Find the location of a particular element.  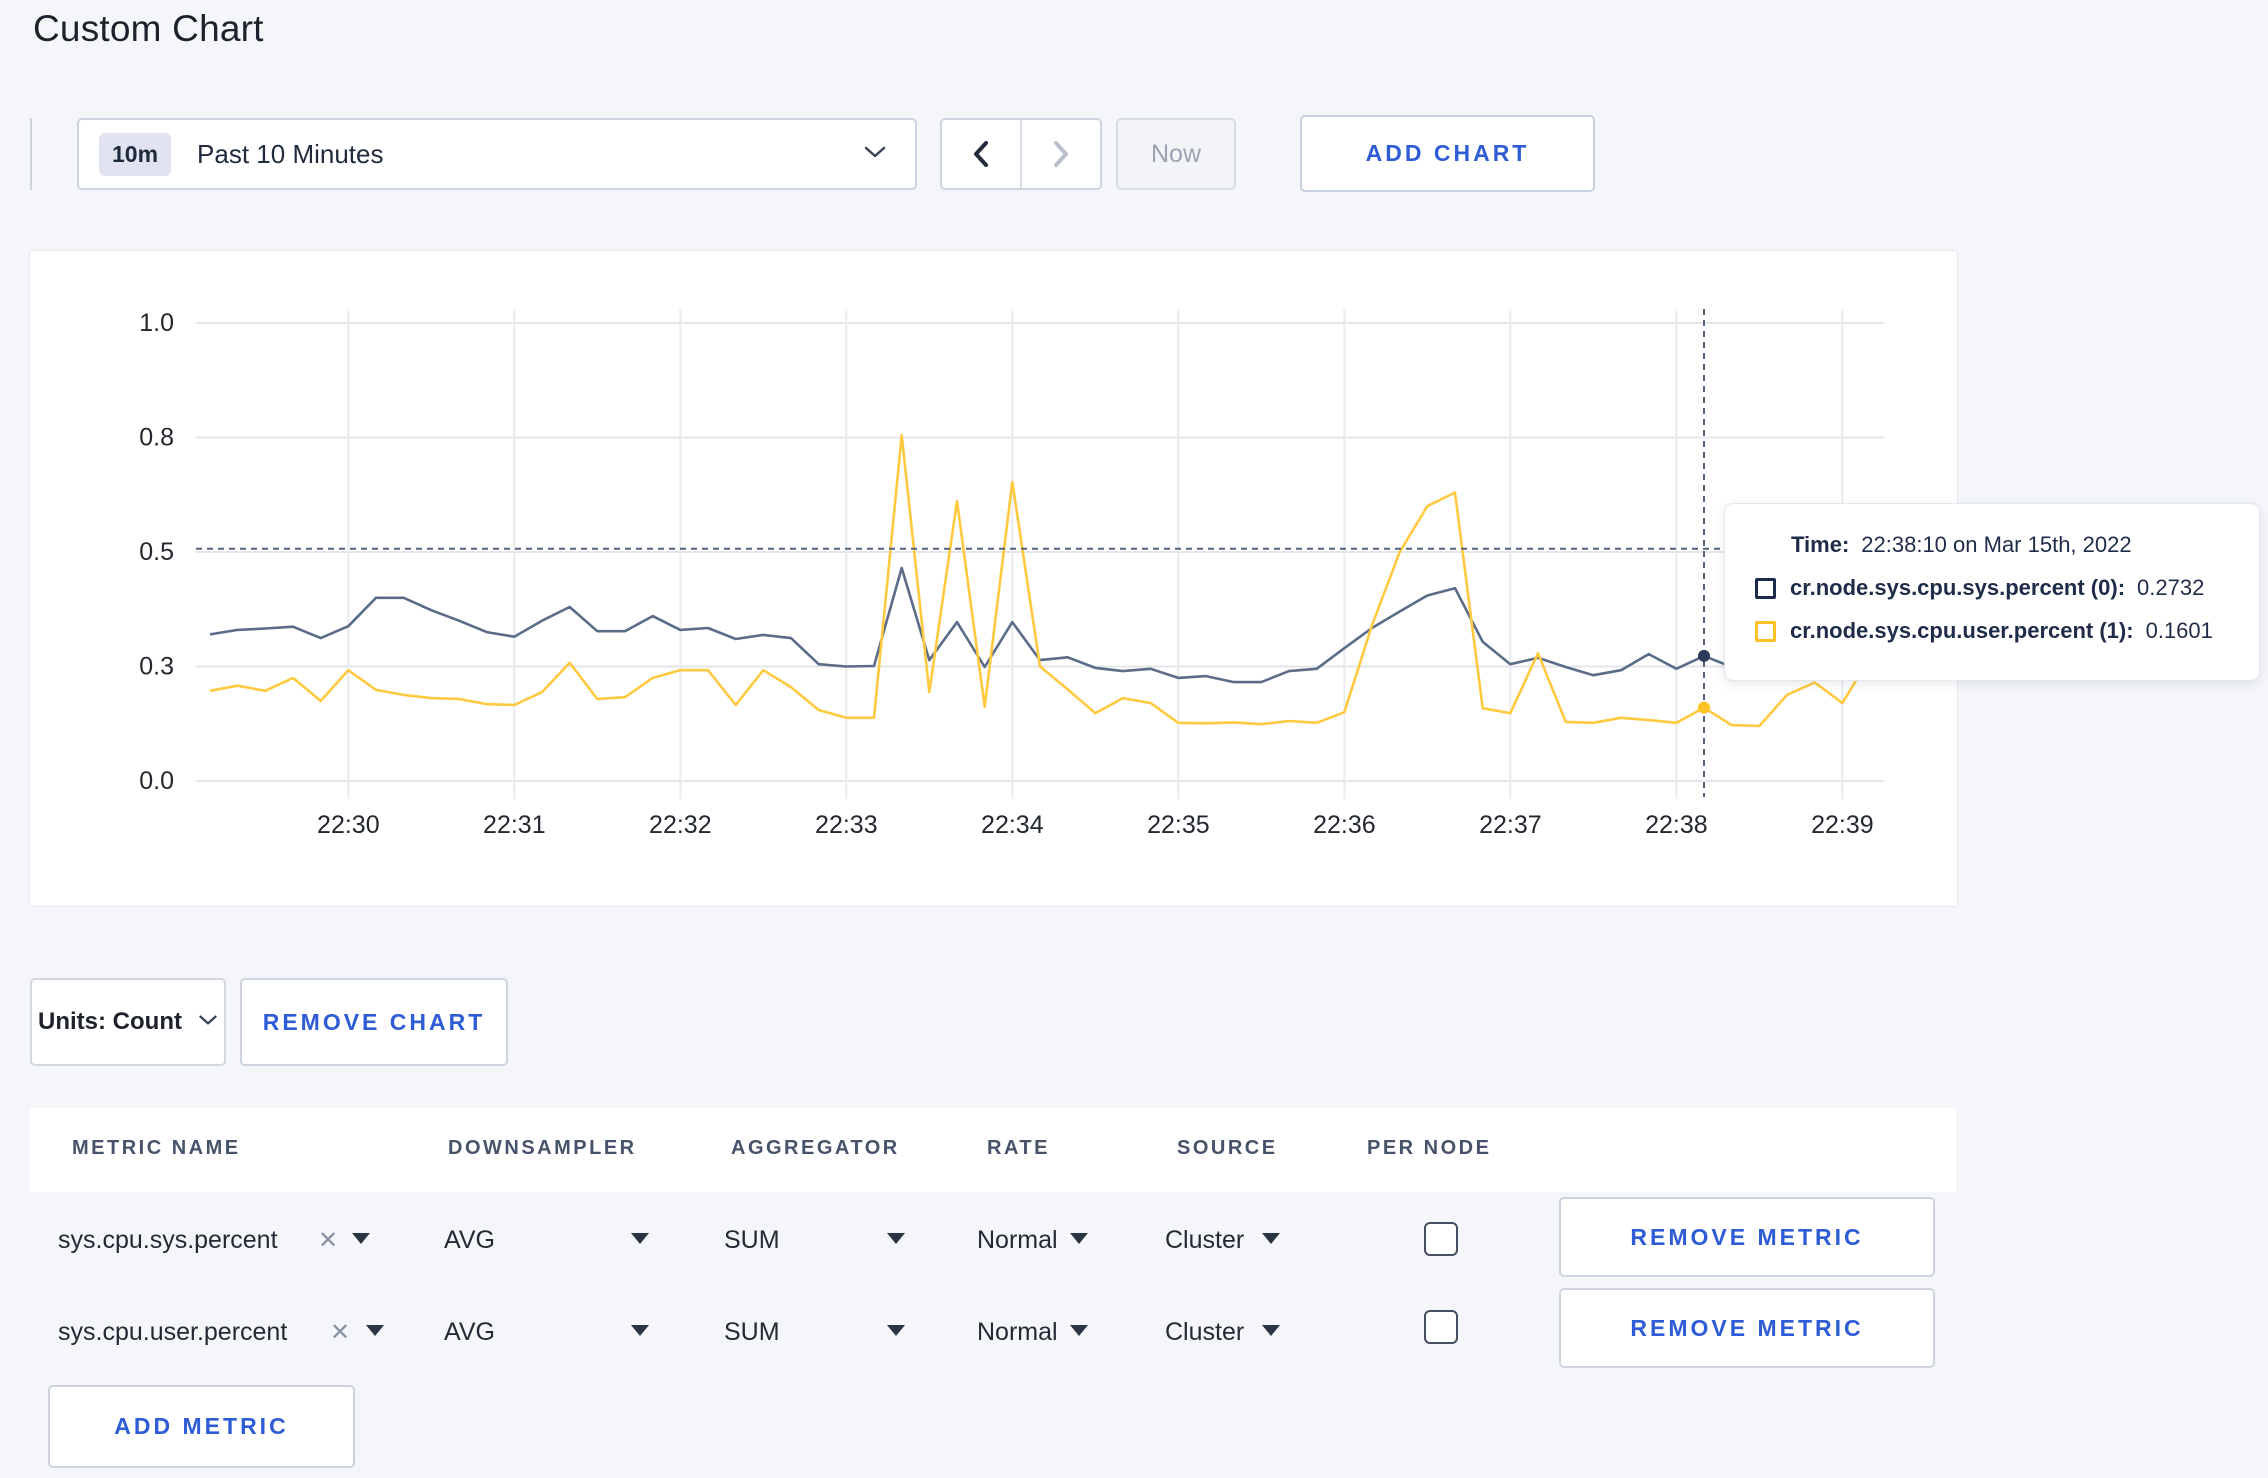

time-step-group is located at coordinates (1021, 154).